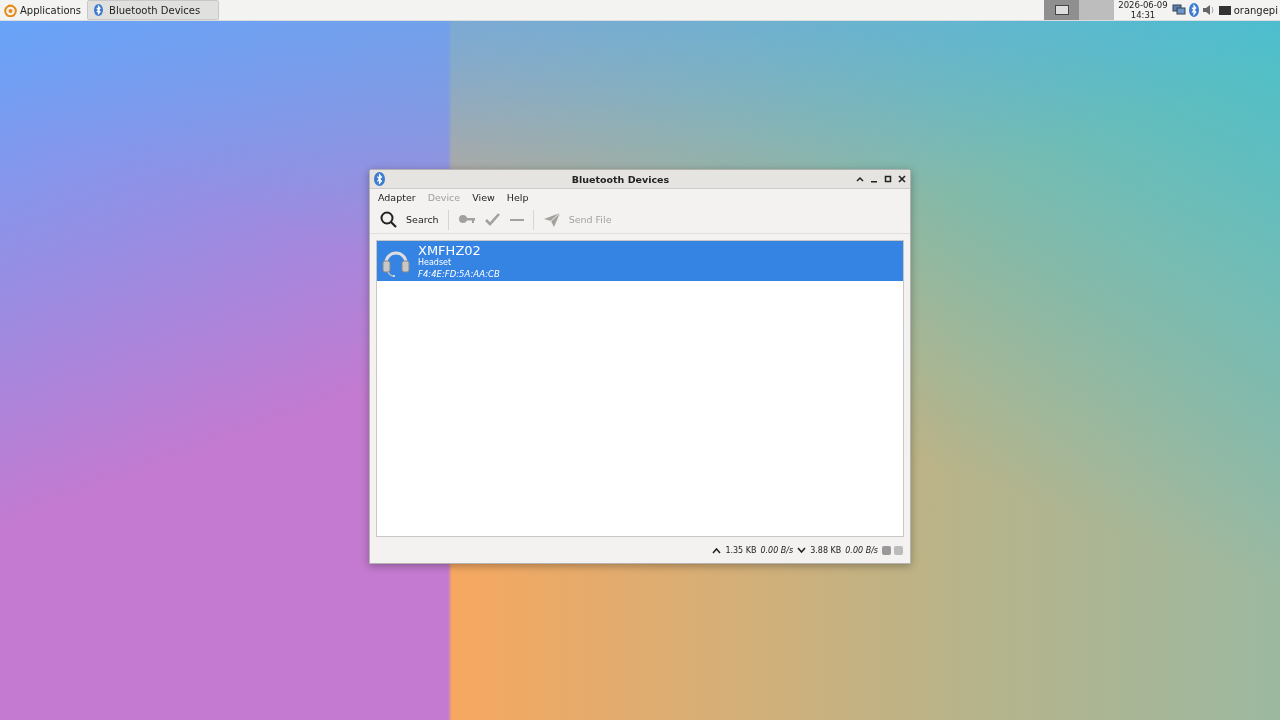 This screenshot has width=1280, height=720. Describe the element at coordinates (1224, 10) in the screenshot. I see `screen-icon` at that location.